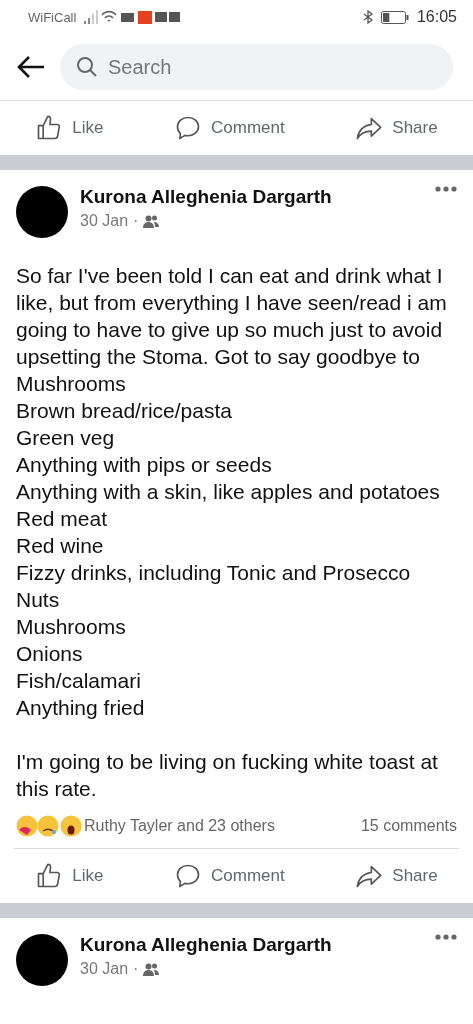 This screenshot has height=1024, width=473. I want to click on battery-icon, so click(394, 17).